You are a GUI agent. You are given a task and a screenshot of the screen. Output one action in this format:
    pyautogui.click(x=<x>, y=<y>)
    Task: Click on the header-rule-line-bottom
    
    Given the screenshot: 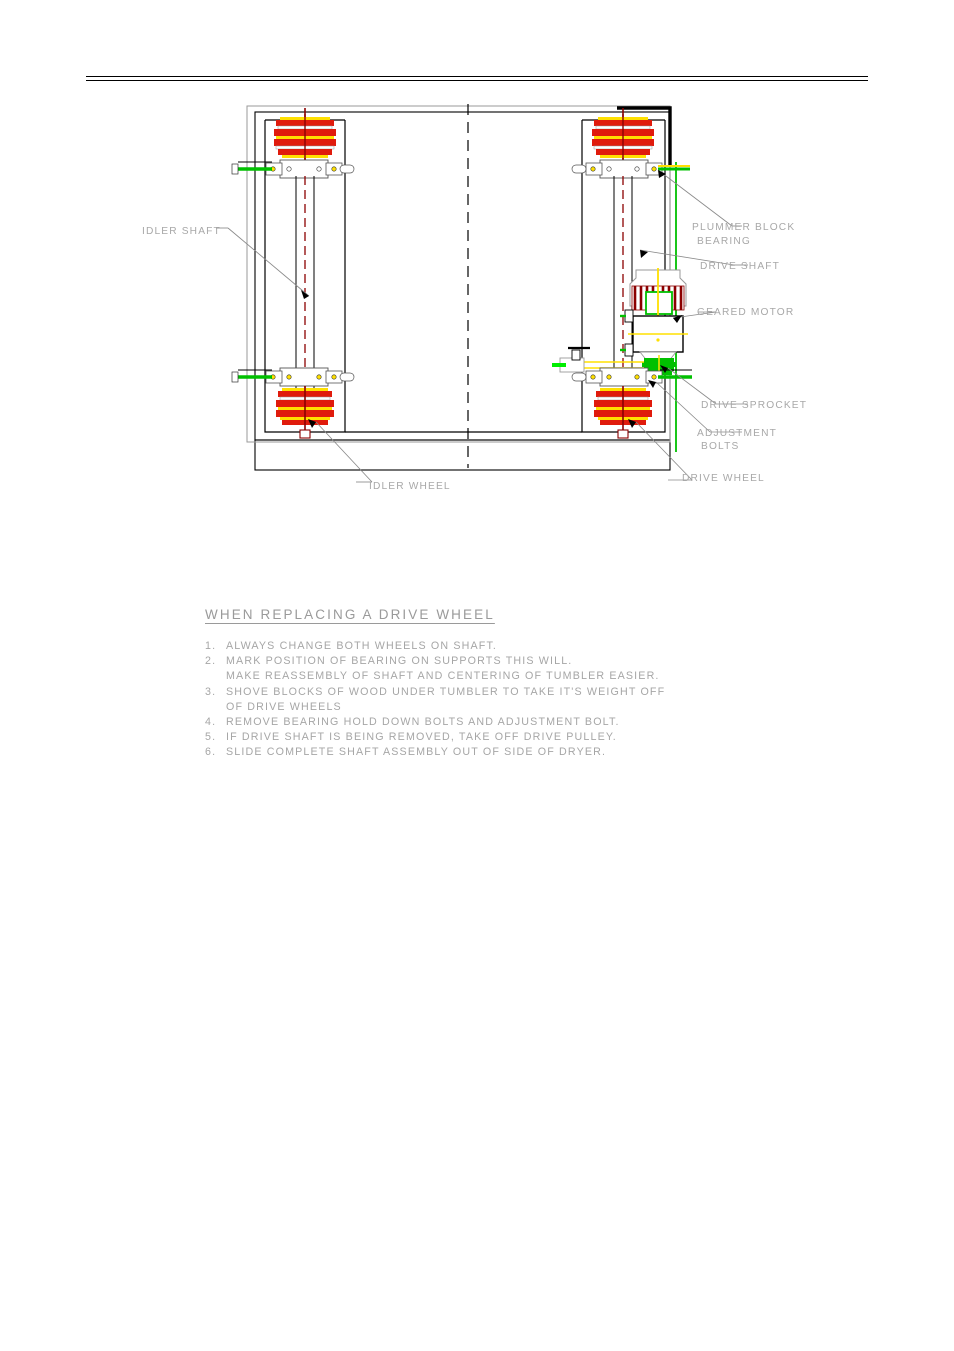 What is the action you would take?
    pyautogui.click(x=477, y=80)
    